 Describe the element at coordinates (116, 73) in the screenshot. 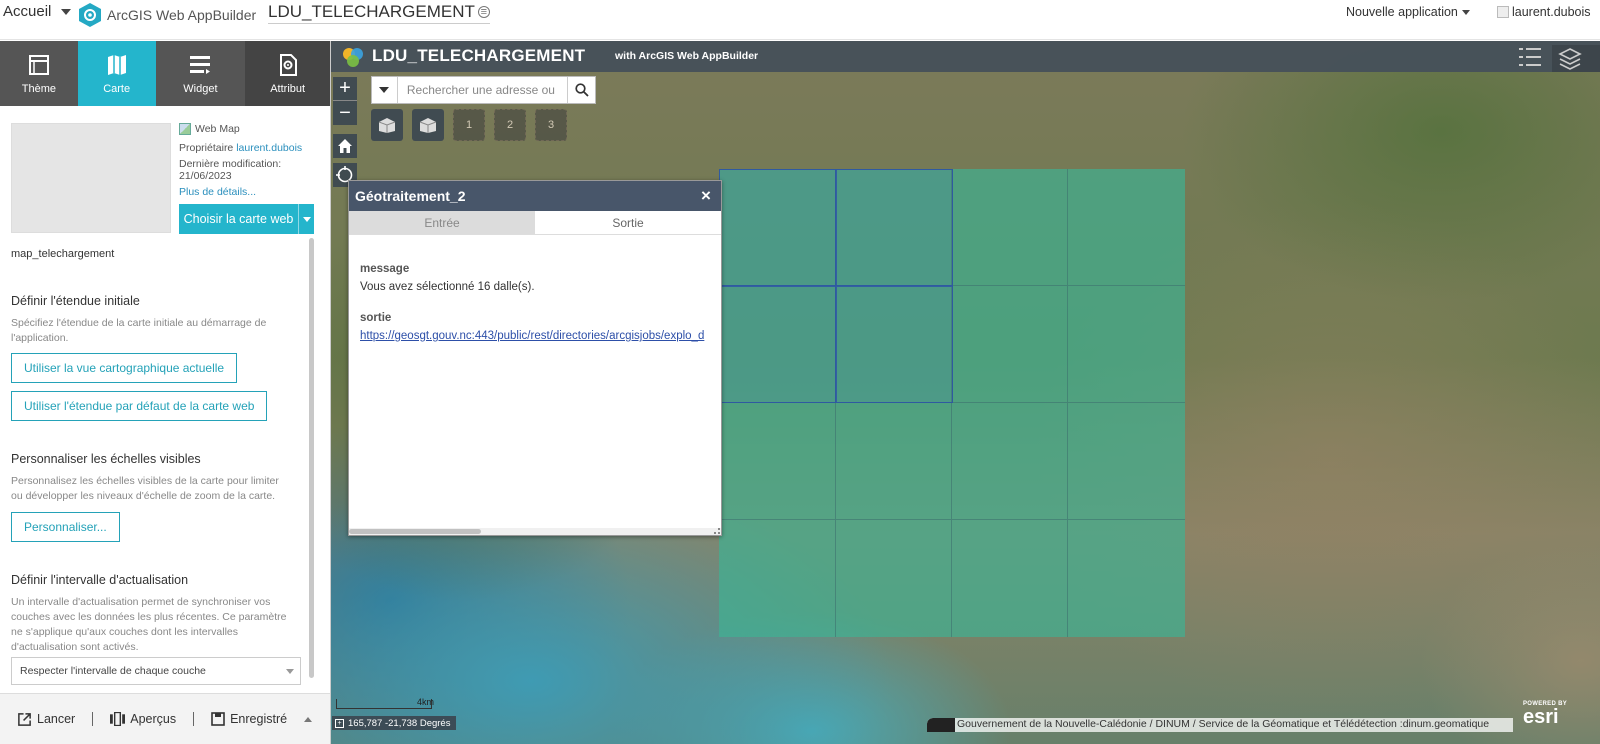

I see `tab-map: Carte` at that location.